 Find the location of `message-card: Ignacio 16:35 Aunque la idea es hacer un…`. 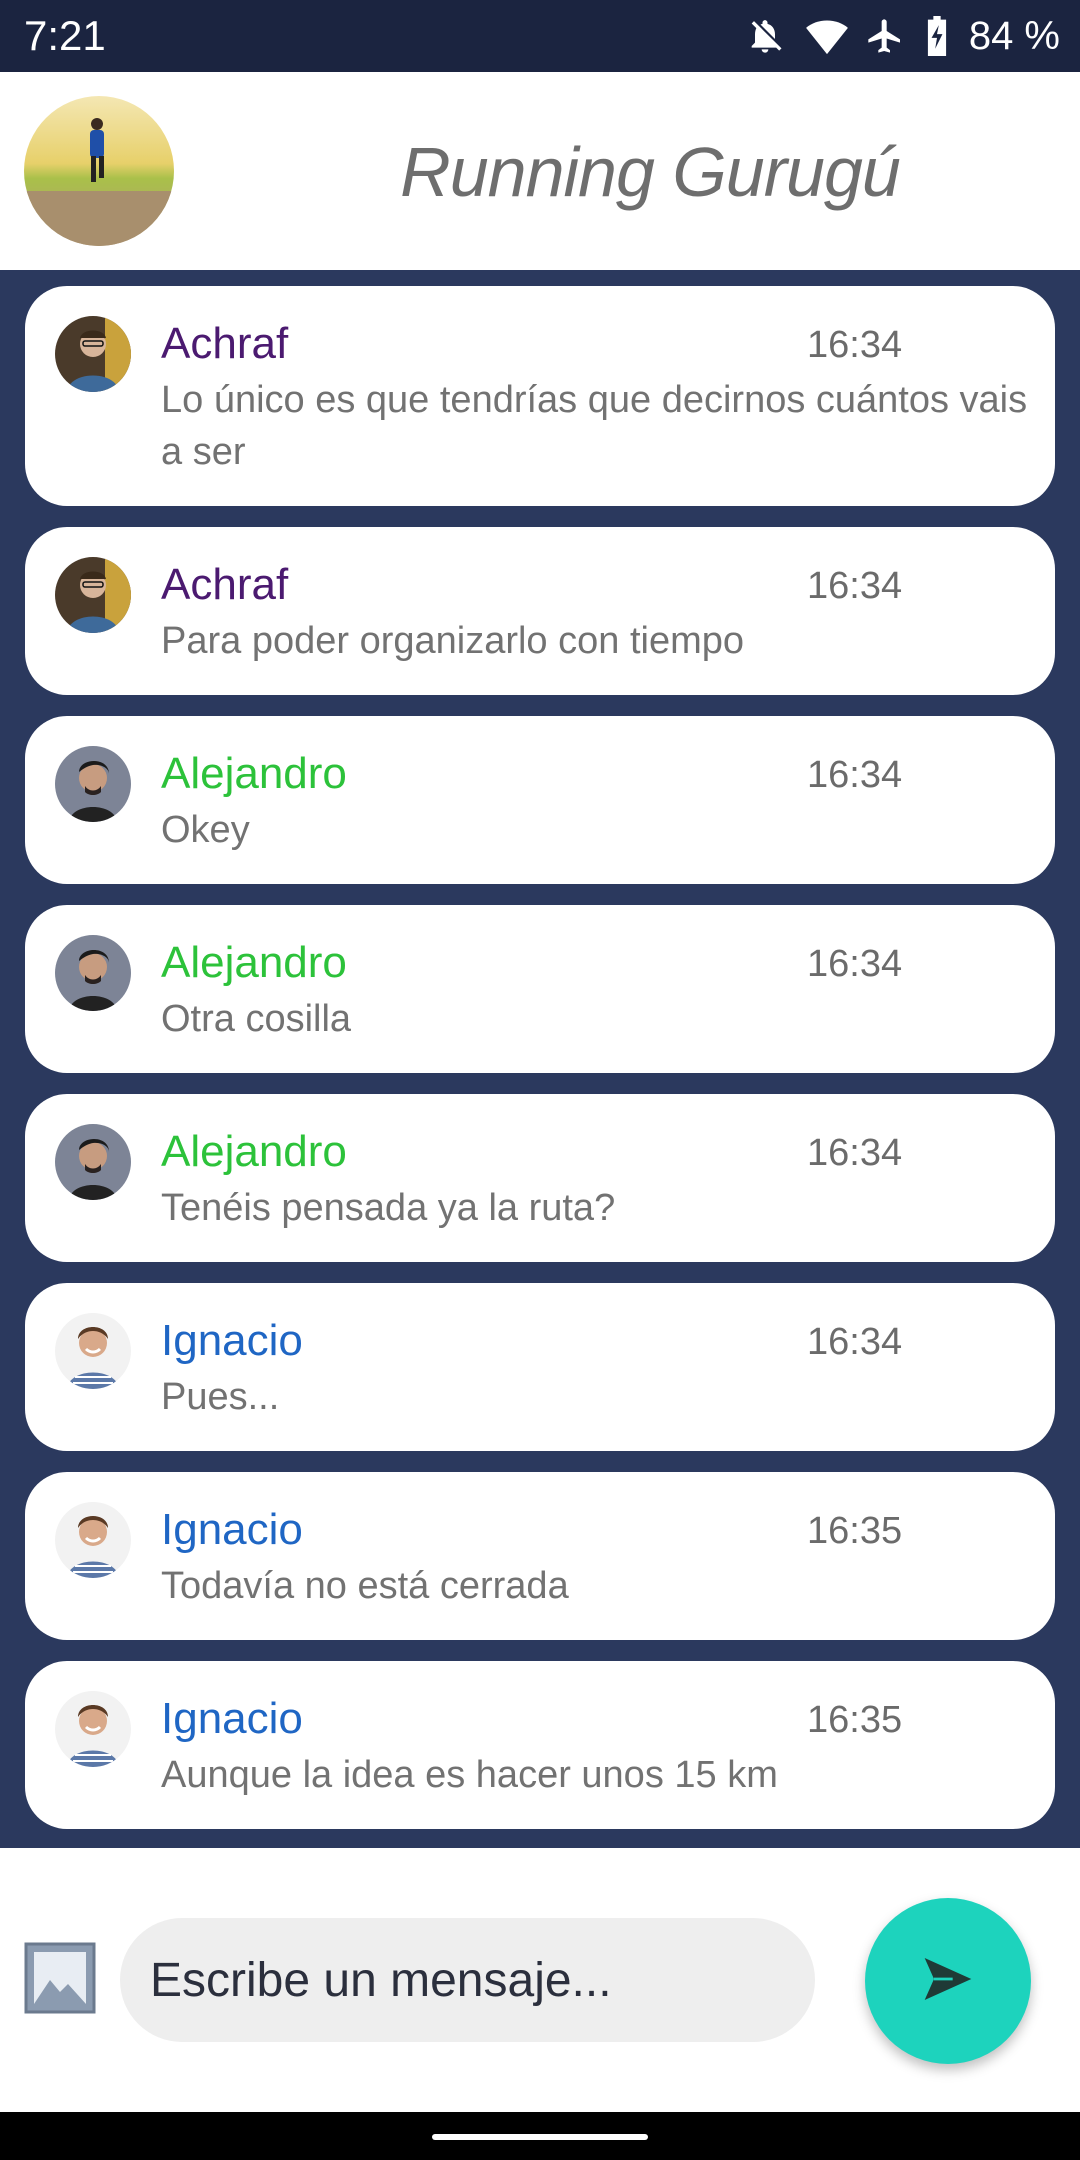

message-card: Ignacio 16:35 Aunque la idea es hacer un… is located at coordinates (540, 1745).